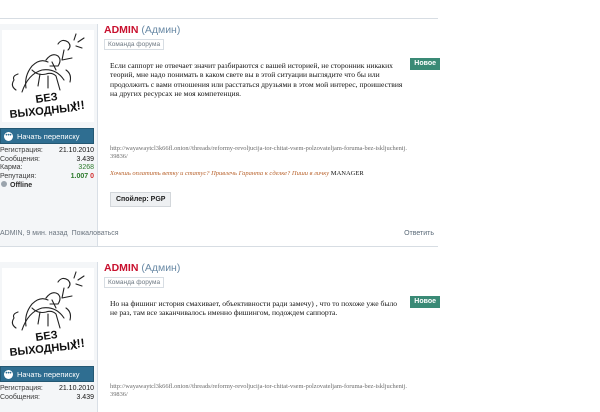  I want to click on offline-dot-icon, so click(4, 184).